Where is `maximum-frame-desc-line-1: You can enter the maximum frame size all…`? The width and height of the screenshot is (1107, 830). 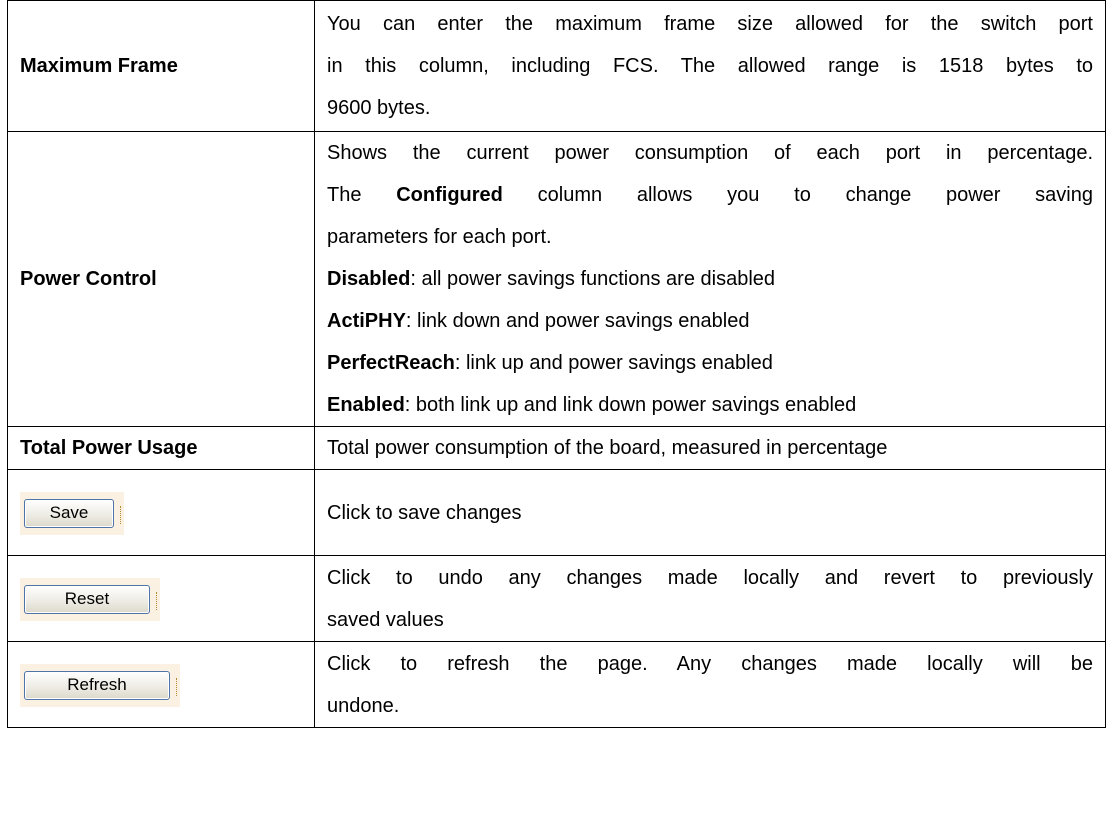
maximum-frame-desc-line-1: You can enter the maximum frame size all… is located at coordinates (710, 24).